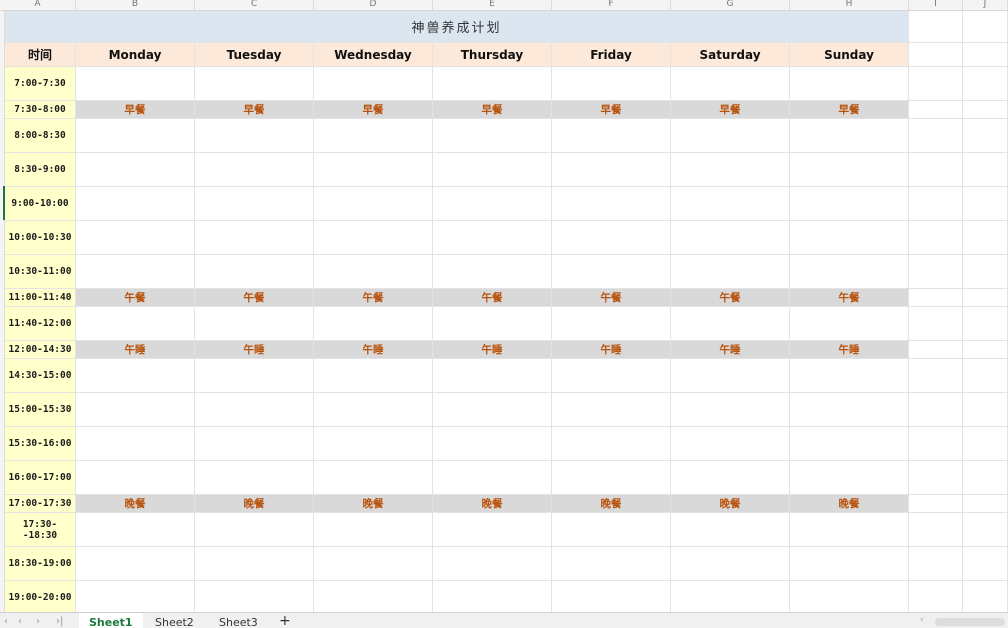 The image size is (1008, 628). Describe the element at coordinates (922, 620) in the screenshot. I see `scroll-left-icon: ‹` at that location.